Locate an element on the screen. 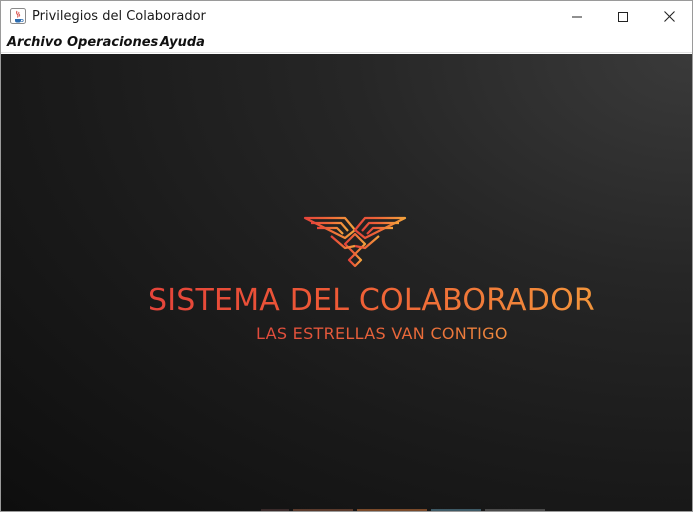 The height and width of the screenshot is (512, 693). menu-ayuda: Ayuda is located at coordinates (182, 42).